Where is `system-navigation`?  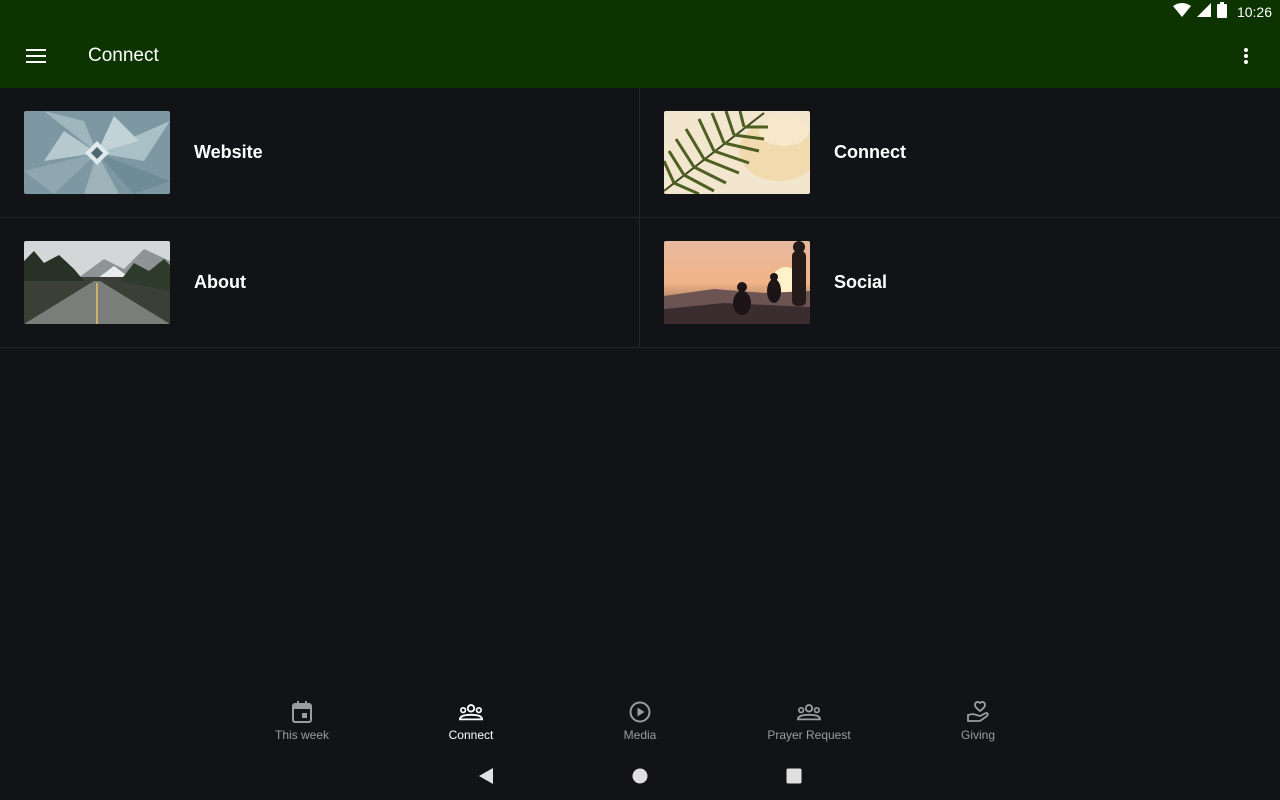 system-navigation is located at coordinates (640, 776).